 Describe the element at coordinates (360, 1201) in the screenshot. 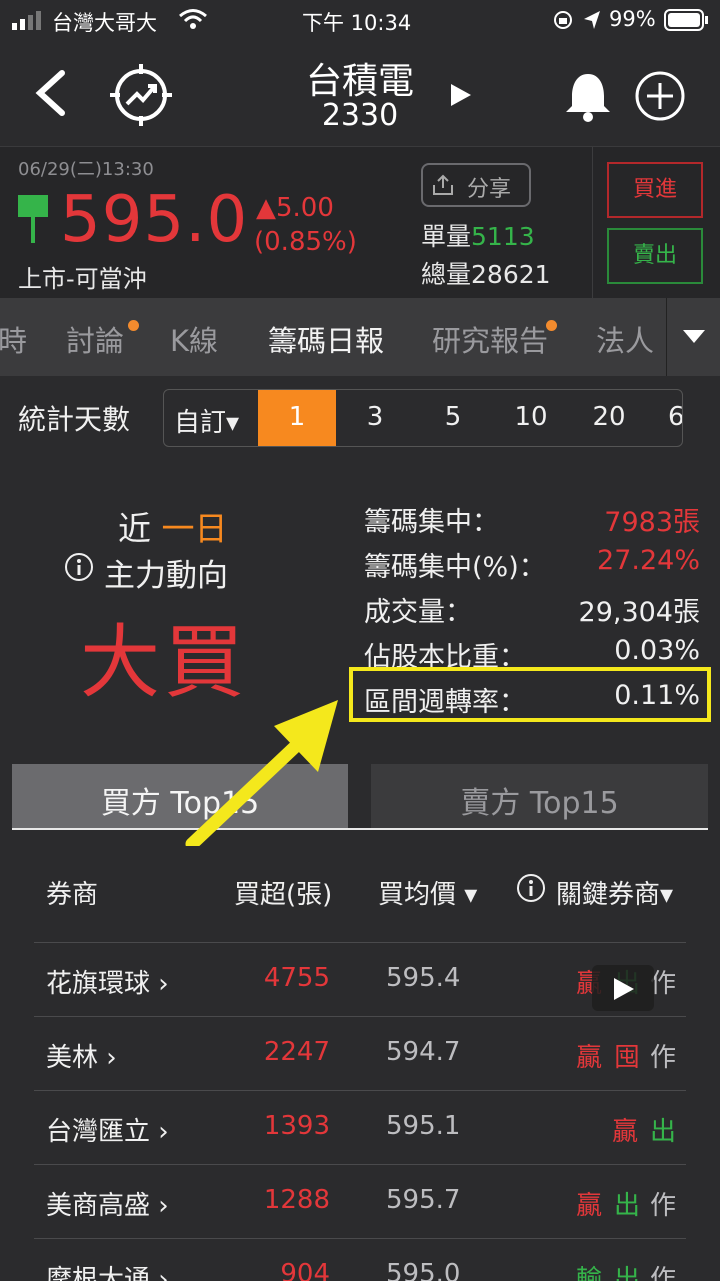

I see `table-row: 美商高盛 › 1288 595.7 贏 出 作` at that location.